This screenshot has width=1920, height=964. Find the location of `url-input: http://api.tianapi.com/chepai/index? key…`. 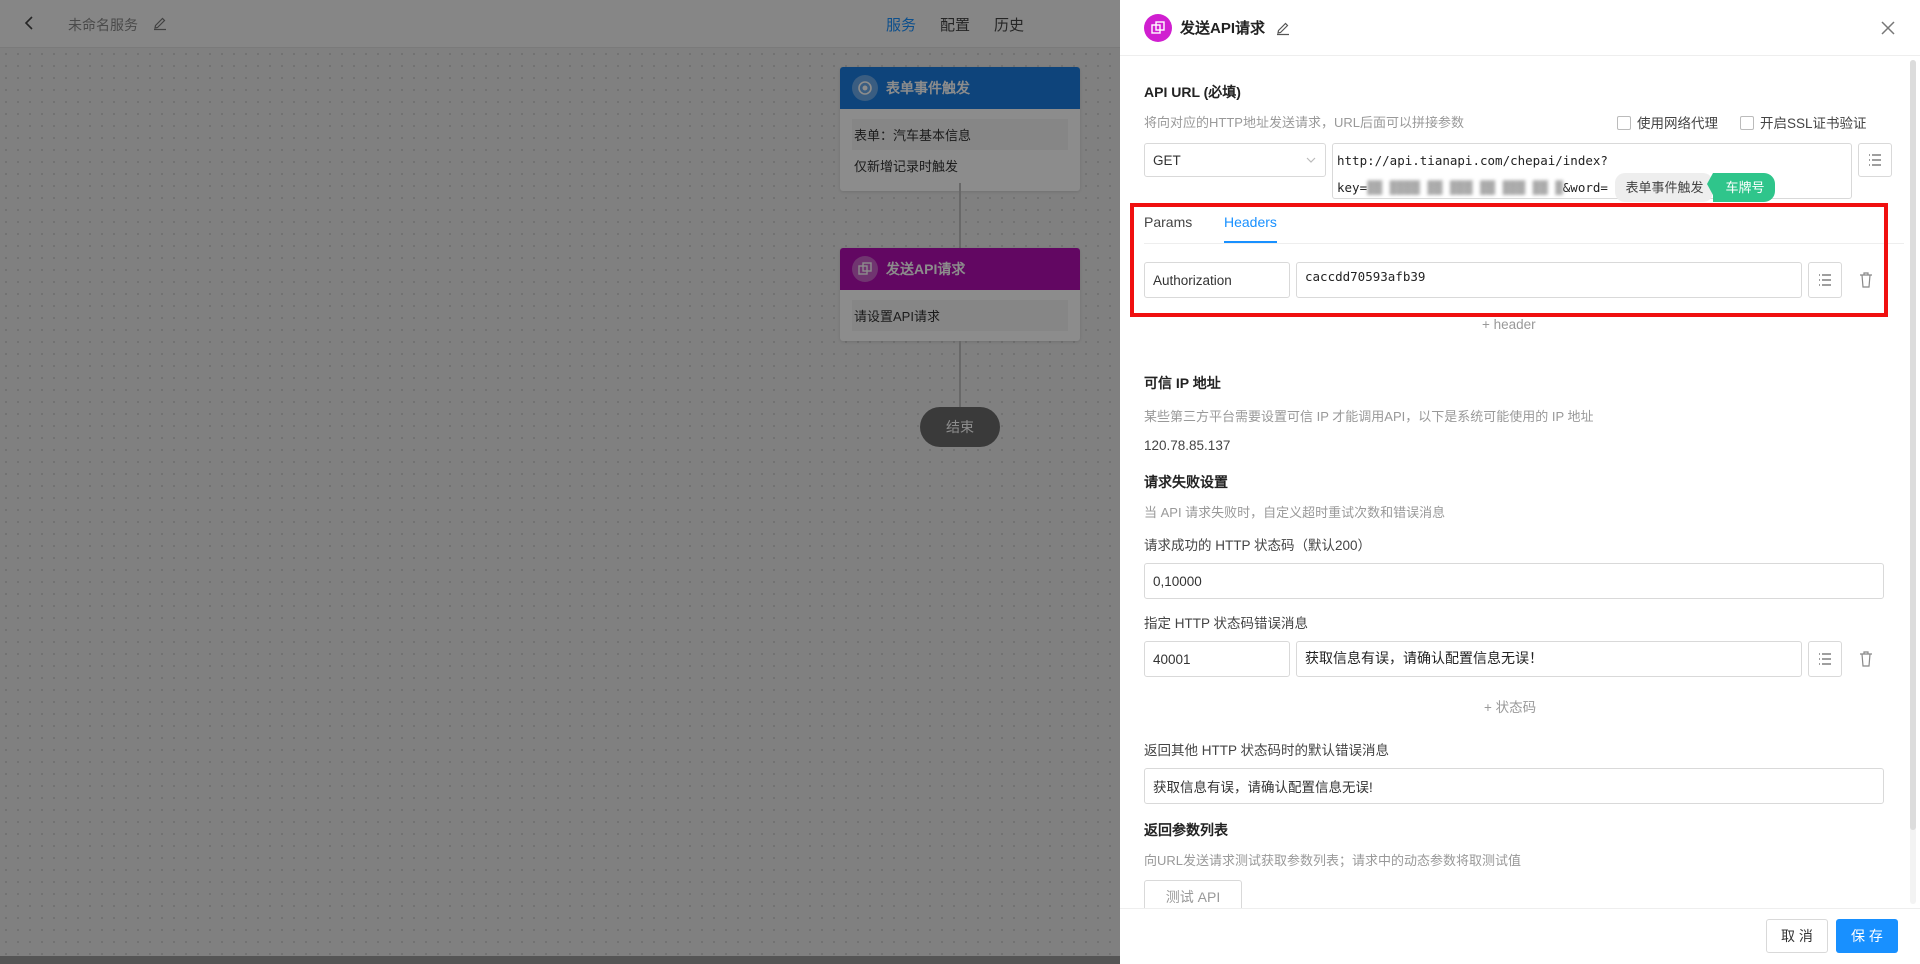

url-input: http://api.tianapi.com/chepai/index? key… is located at coordinates (1592, 172).